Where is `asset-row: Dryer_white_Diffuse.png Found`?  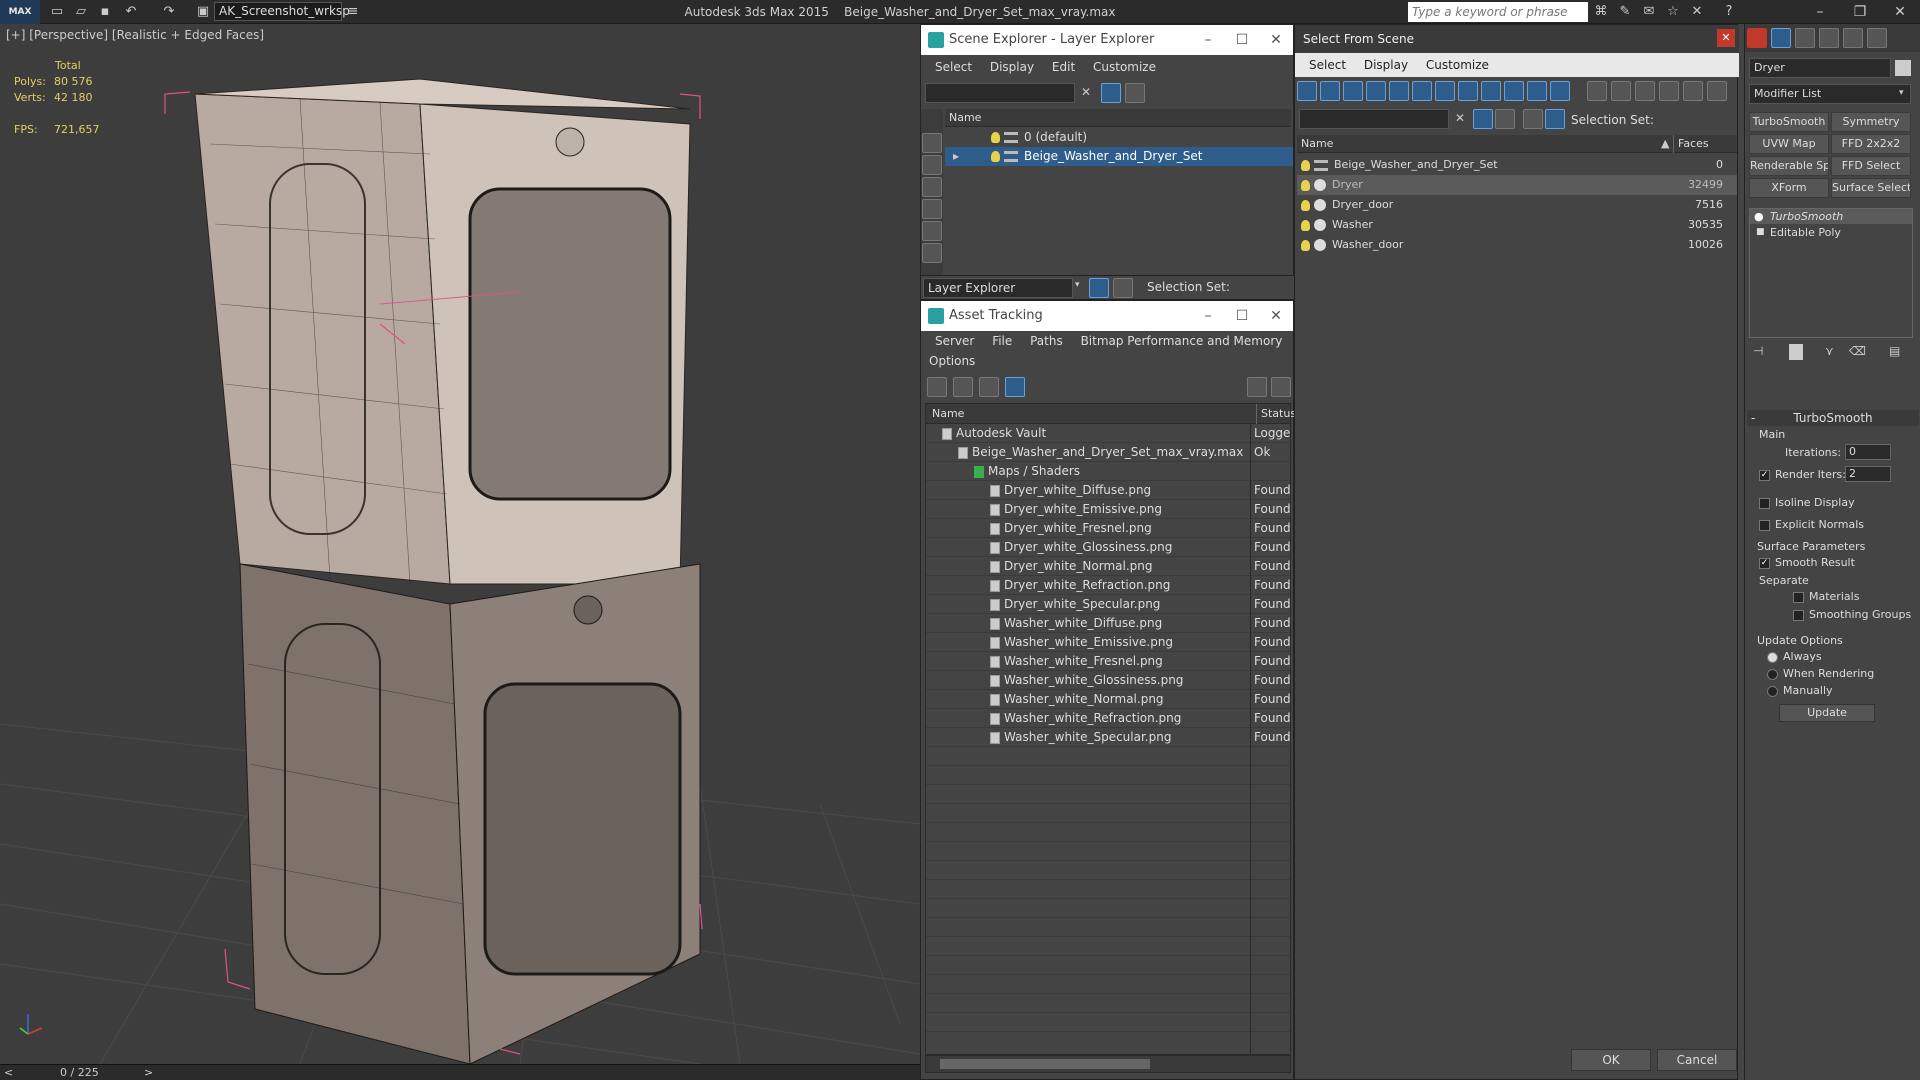
asset-row: Dryer_white_Diffuse.png Found is located at coordinates (1108, 490).